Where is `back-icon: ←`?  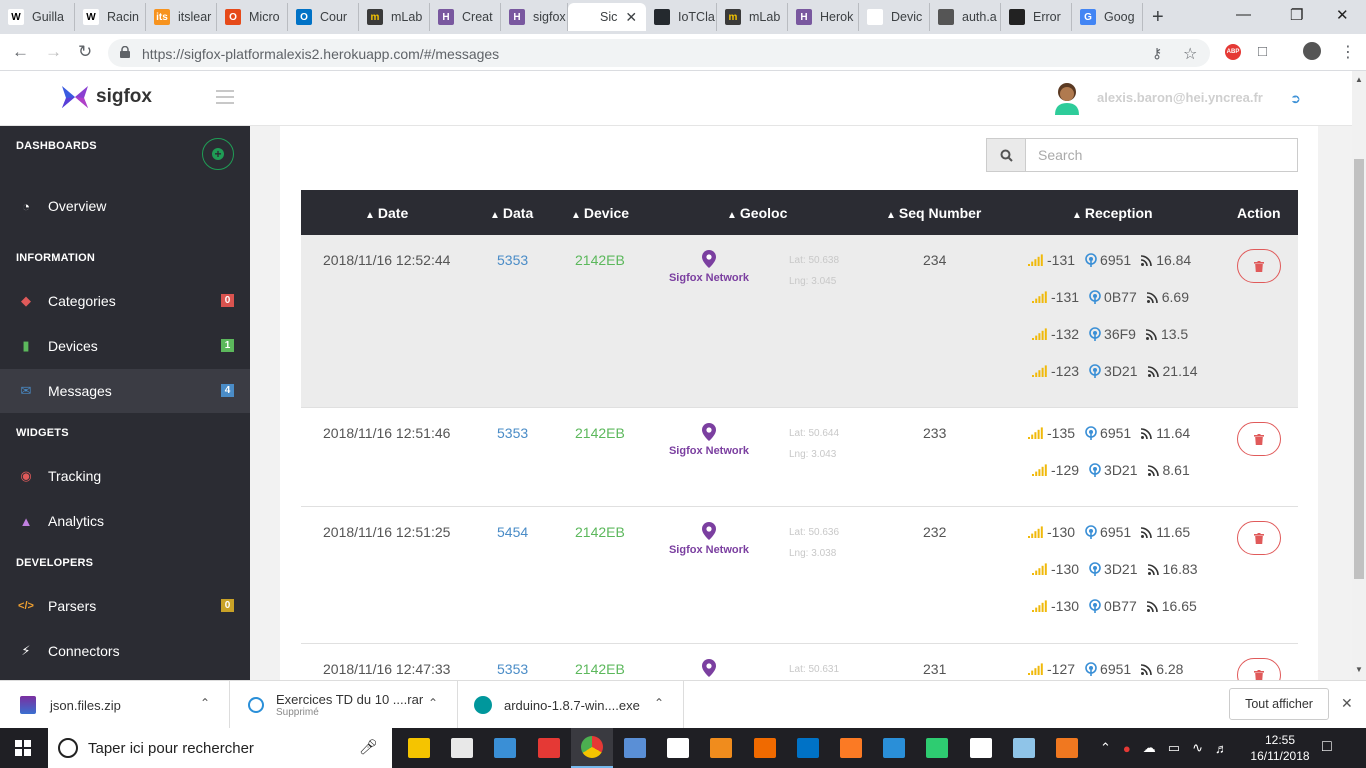
back-icon: ← is located at coordinates (20, 52).